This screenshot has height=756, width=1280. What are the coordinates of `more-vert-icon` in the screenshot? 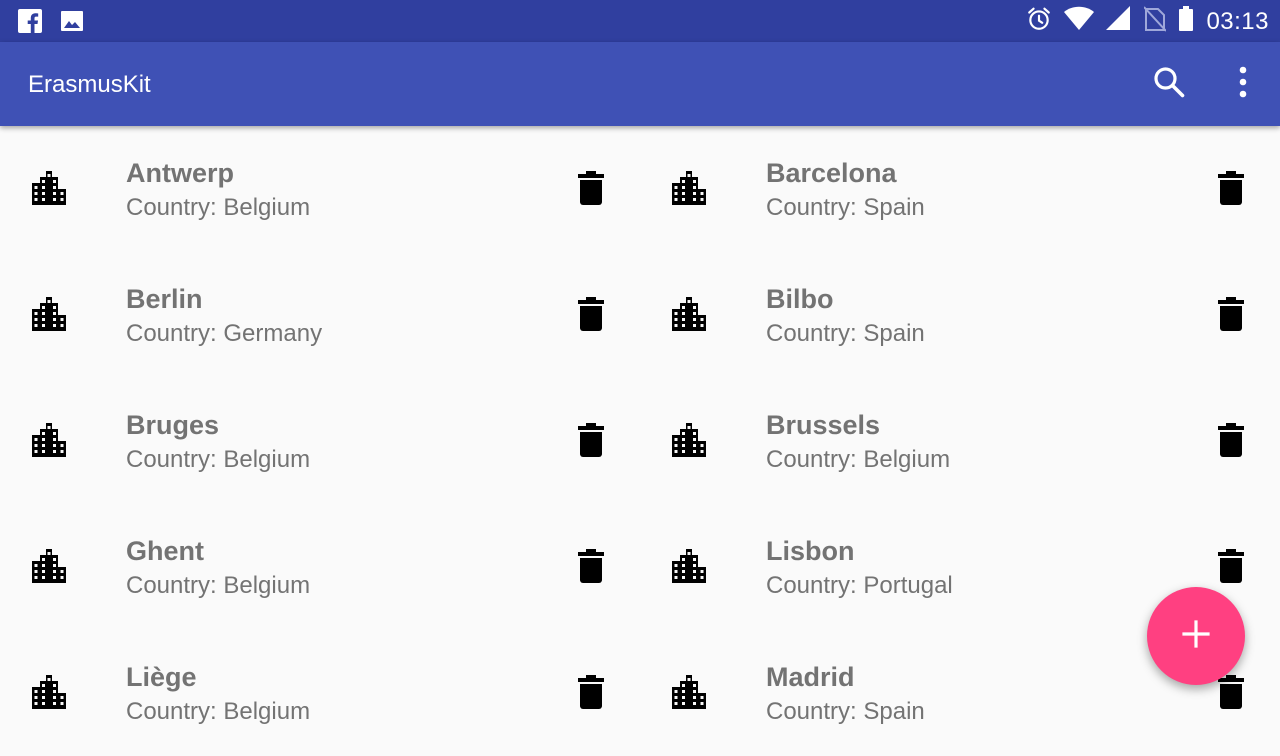 It's located at (1243, 84).